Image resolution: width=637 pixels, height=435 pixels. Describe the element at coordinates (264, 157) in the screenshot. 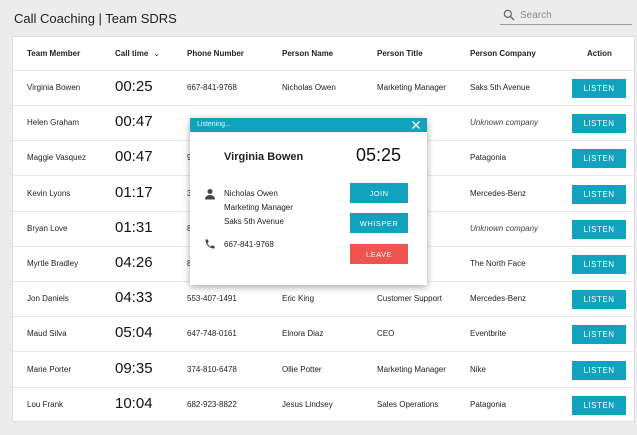

I see `popup-agent-name: Virginia Bowen` at that location.